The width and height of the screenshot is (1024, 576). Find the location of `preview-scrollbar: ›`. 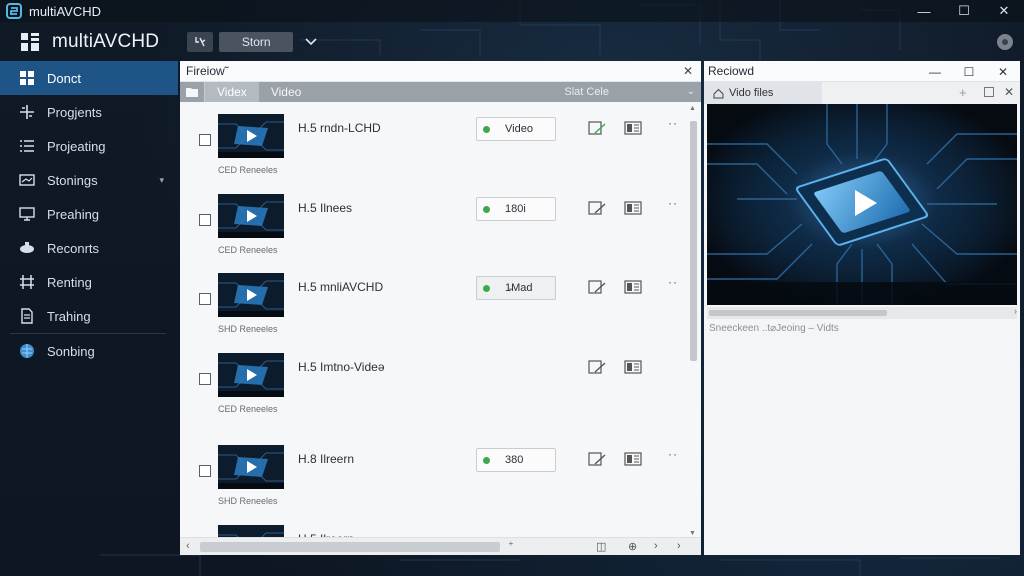

preview-scrollbar: › is located at coordinates (862, 312).